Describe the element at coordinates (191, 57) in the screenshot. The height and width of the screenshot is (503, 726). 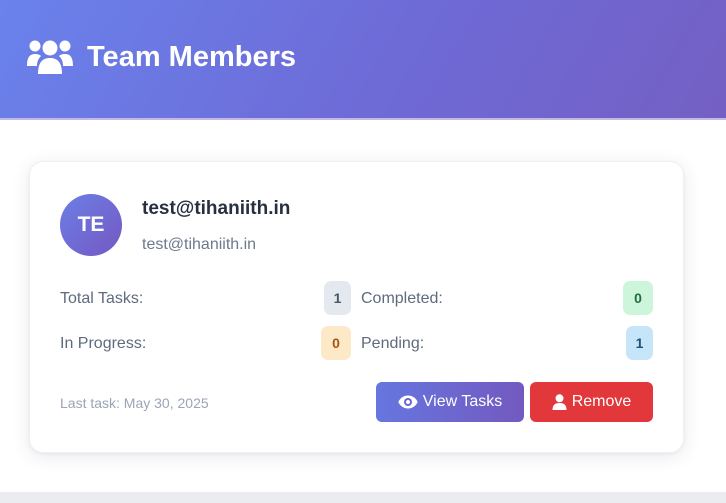
I see `page-title: Team Members` at that location.